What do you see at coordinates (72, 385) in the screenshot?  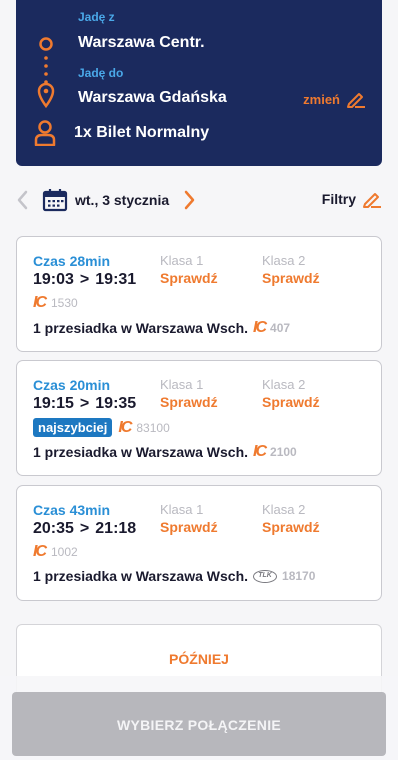 I see `duration-label: Czas 20min` at bounding box center [72, 385].